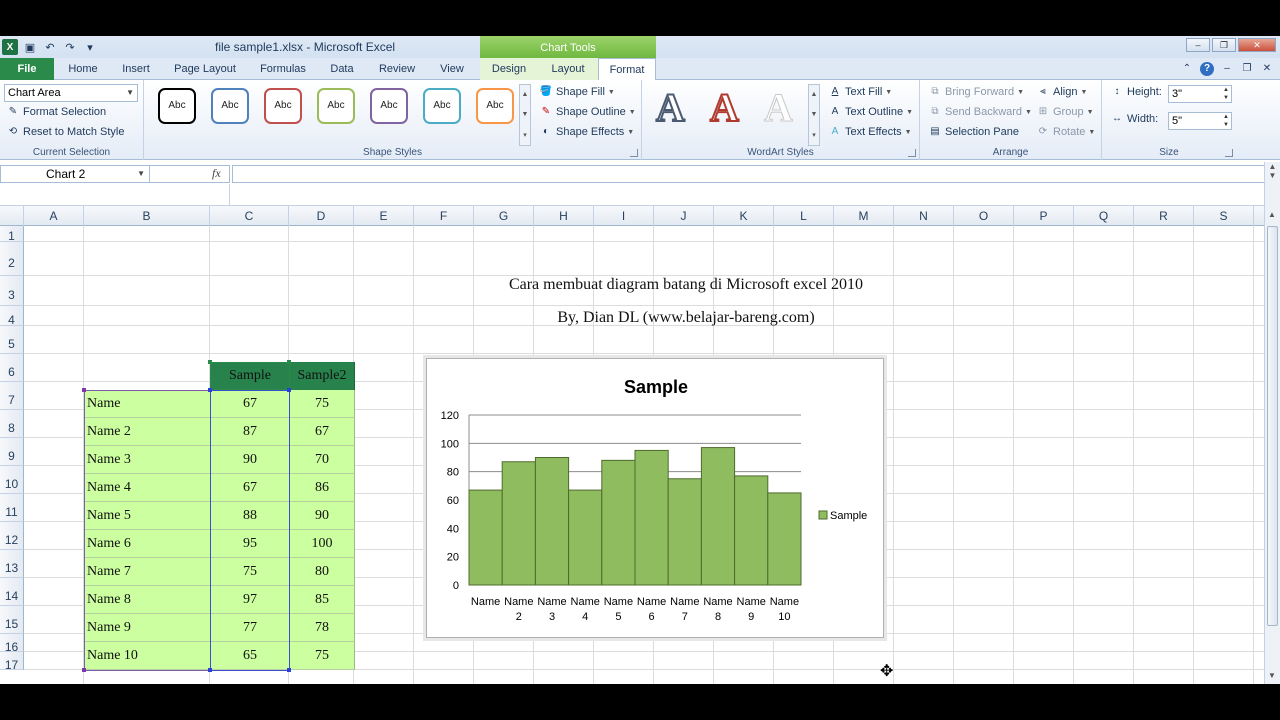 This screenshot has height=720, width=1280. Describe the element at coordinates (1257, 45) in the screenshot. I see `close-button: ✕` at that location.